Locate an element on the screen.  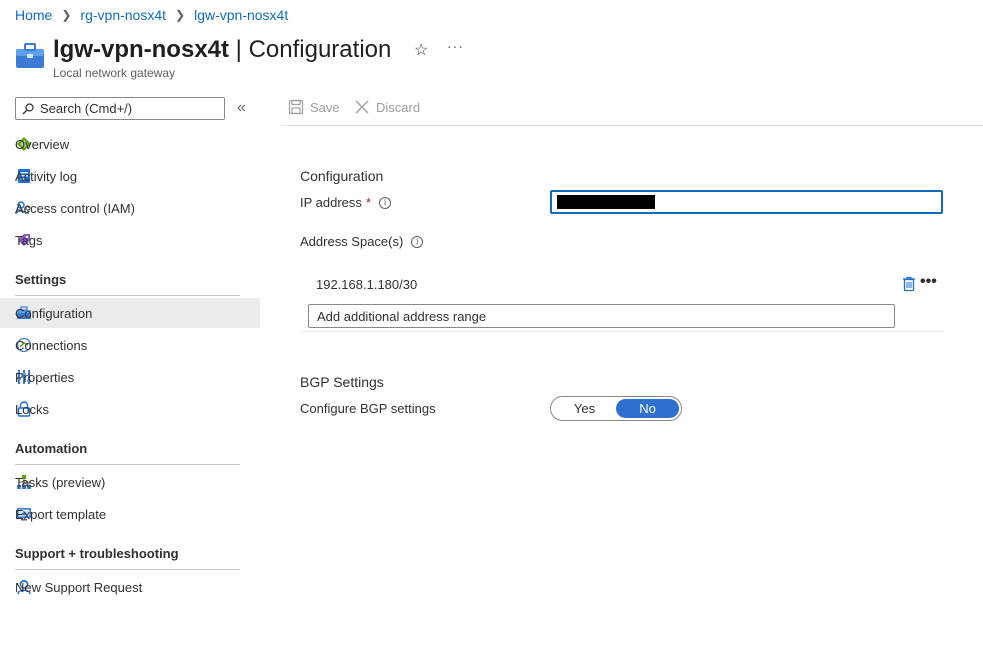
sidebar-search is located at coordinates (120, 108).